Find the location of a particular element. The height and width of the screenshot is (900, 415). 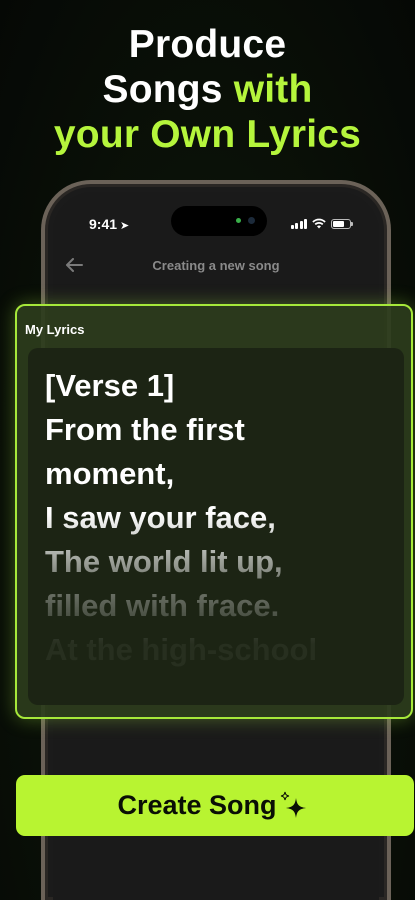

lyrics-line: I saw your face, is located at coordinates (160, 517).